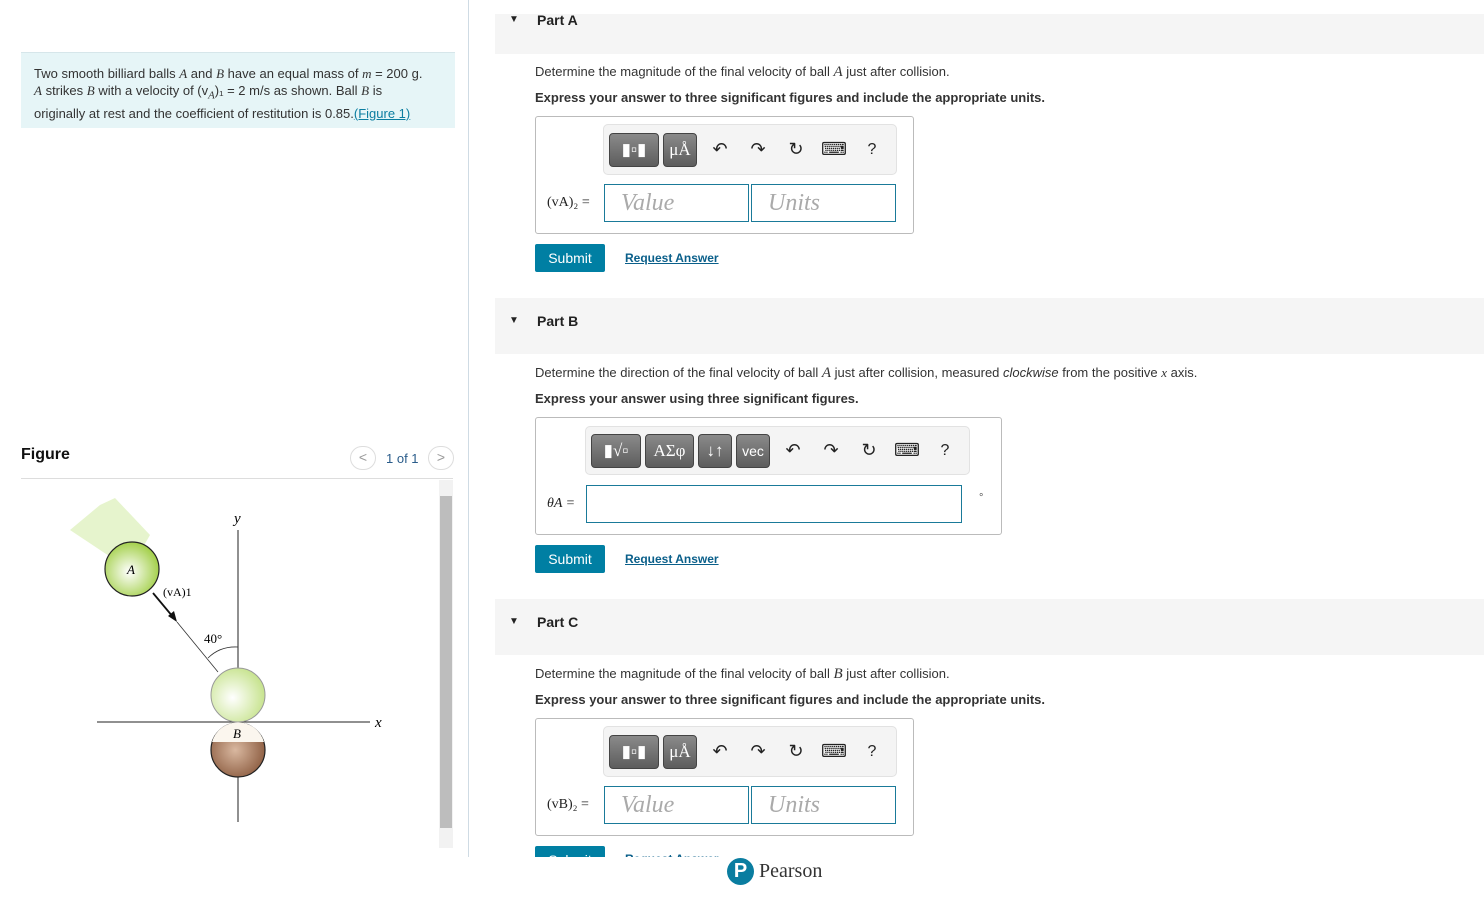  What do you see at coordinates (45, 454) in the screenshot?
I see `figure-title: Figure` at bounding box center [45, 454].